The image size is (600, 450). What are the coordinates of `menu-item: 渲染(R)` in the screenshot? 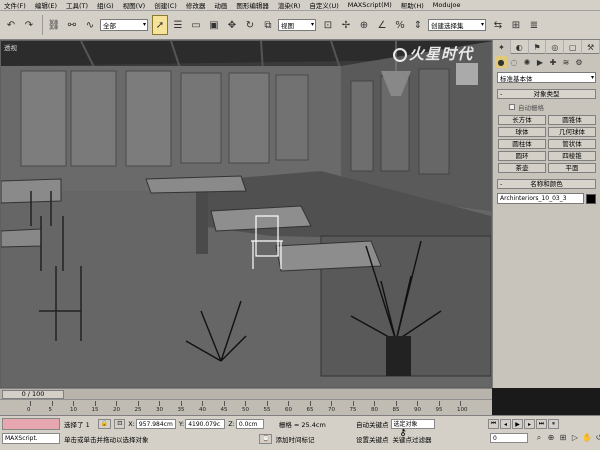 It's located at (289, 5).